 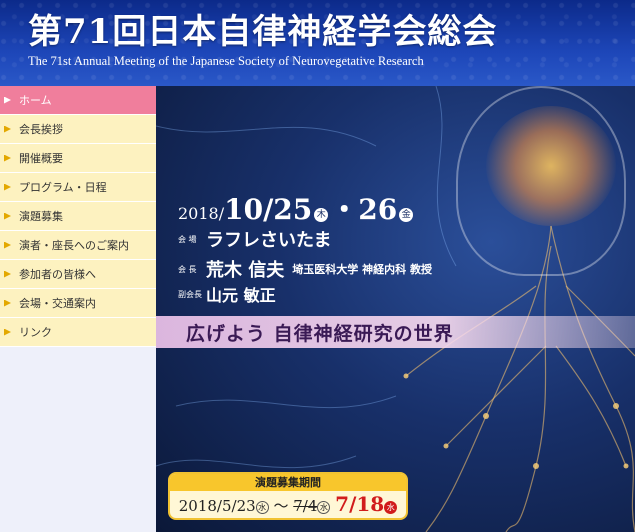 I want to click on deadline-tilde: 〜, so click(x=281, y=506).